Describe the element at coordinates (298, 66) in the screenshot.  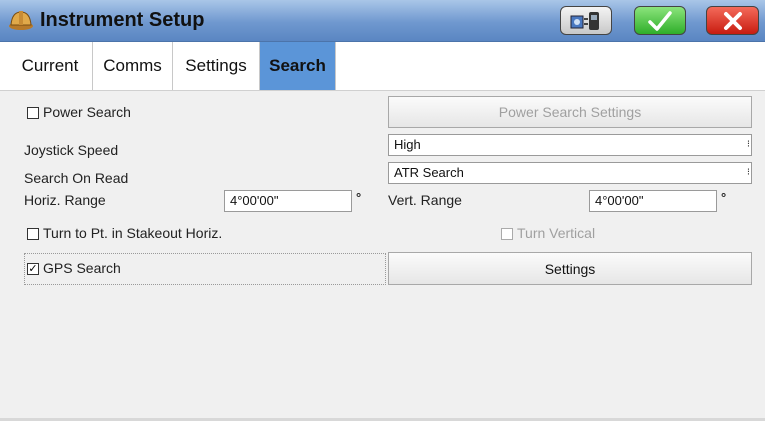
I see `tab-search: Search` at that location.